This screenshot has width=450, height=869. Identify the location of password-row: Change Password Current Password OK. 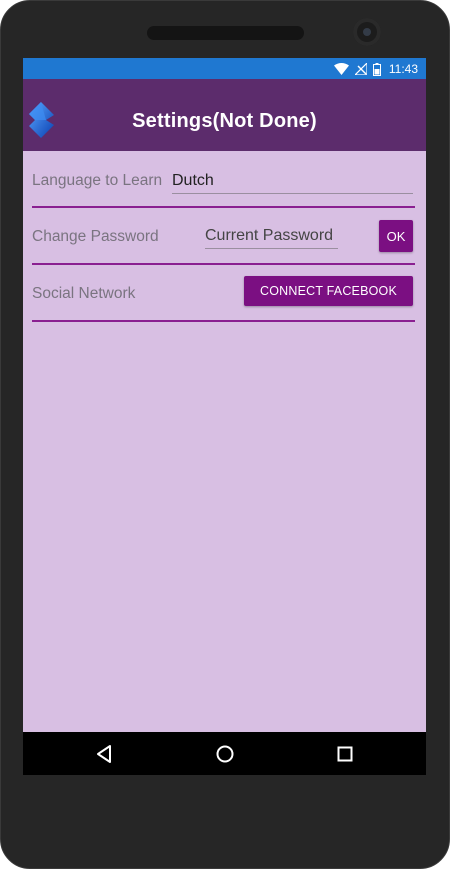
(223, 236).